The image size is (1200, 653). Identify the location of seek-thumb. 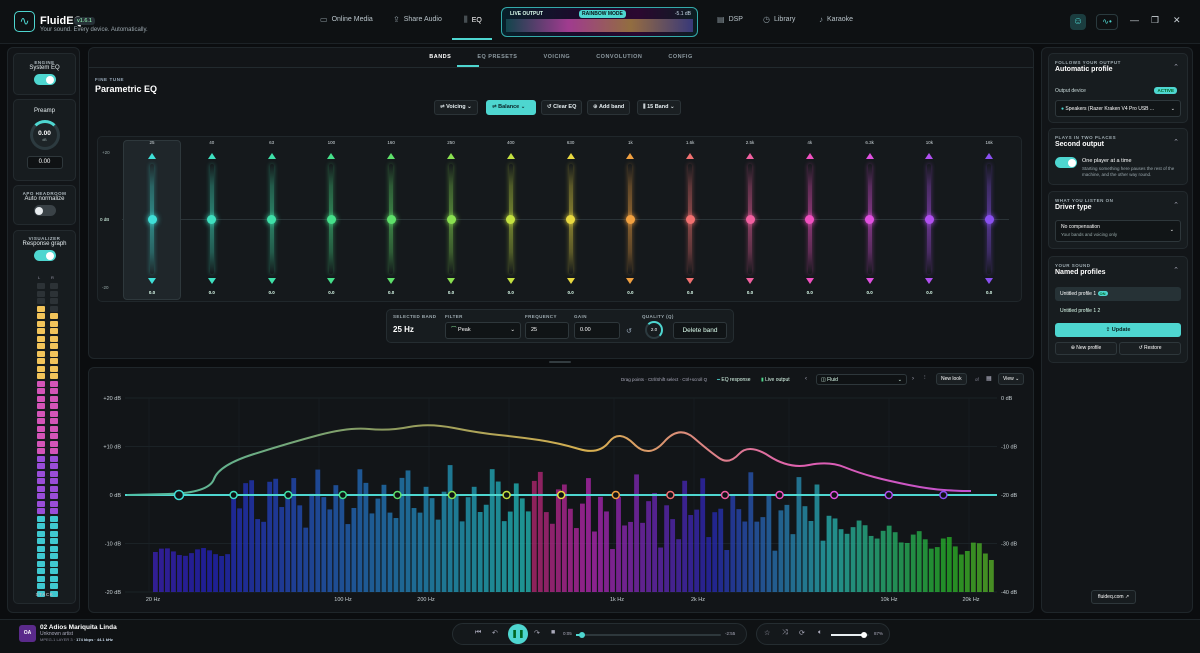
(581, 635).